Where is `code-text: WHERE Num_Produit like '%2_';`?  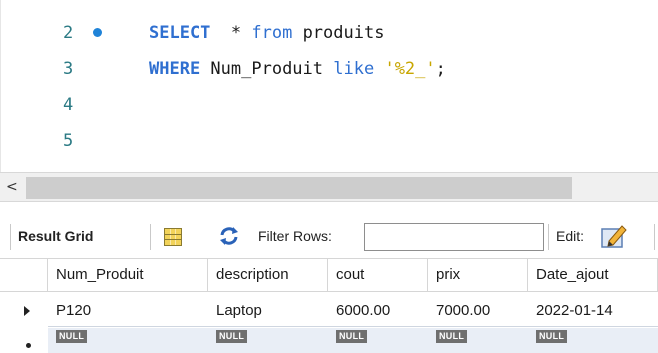 code-text: WHERE Num_Produit like '%2_'; is located at coordinates (297, 69).